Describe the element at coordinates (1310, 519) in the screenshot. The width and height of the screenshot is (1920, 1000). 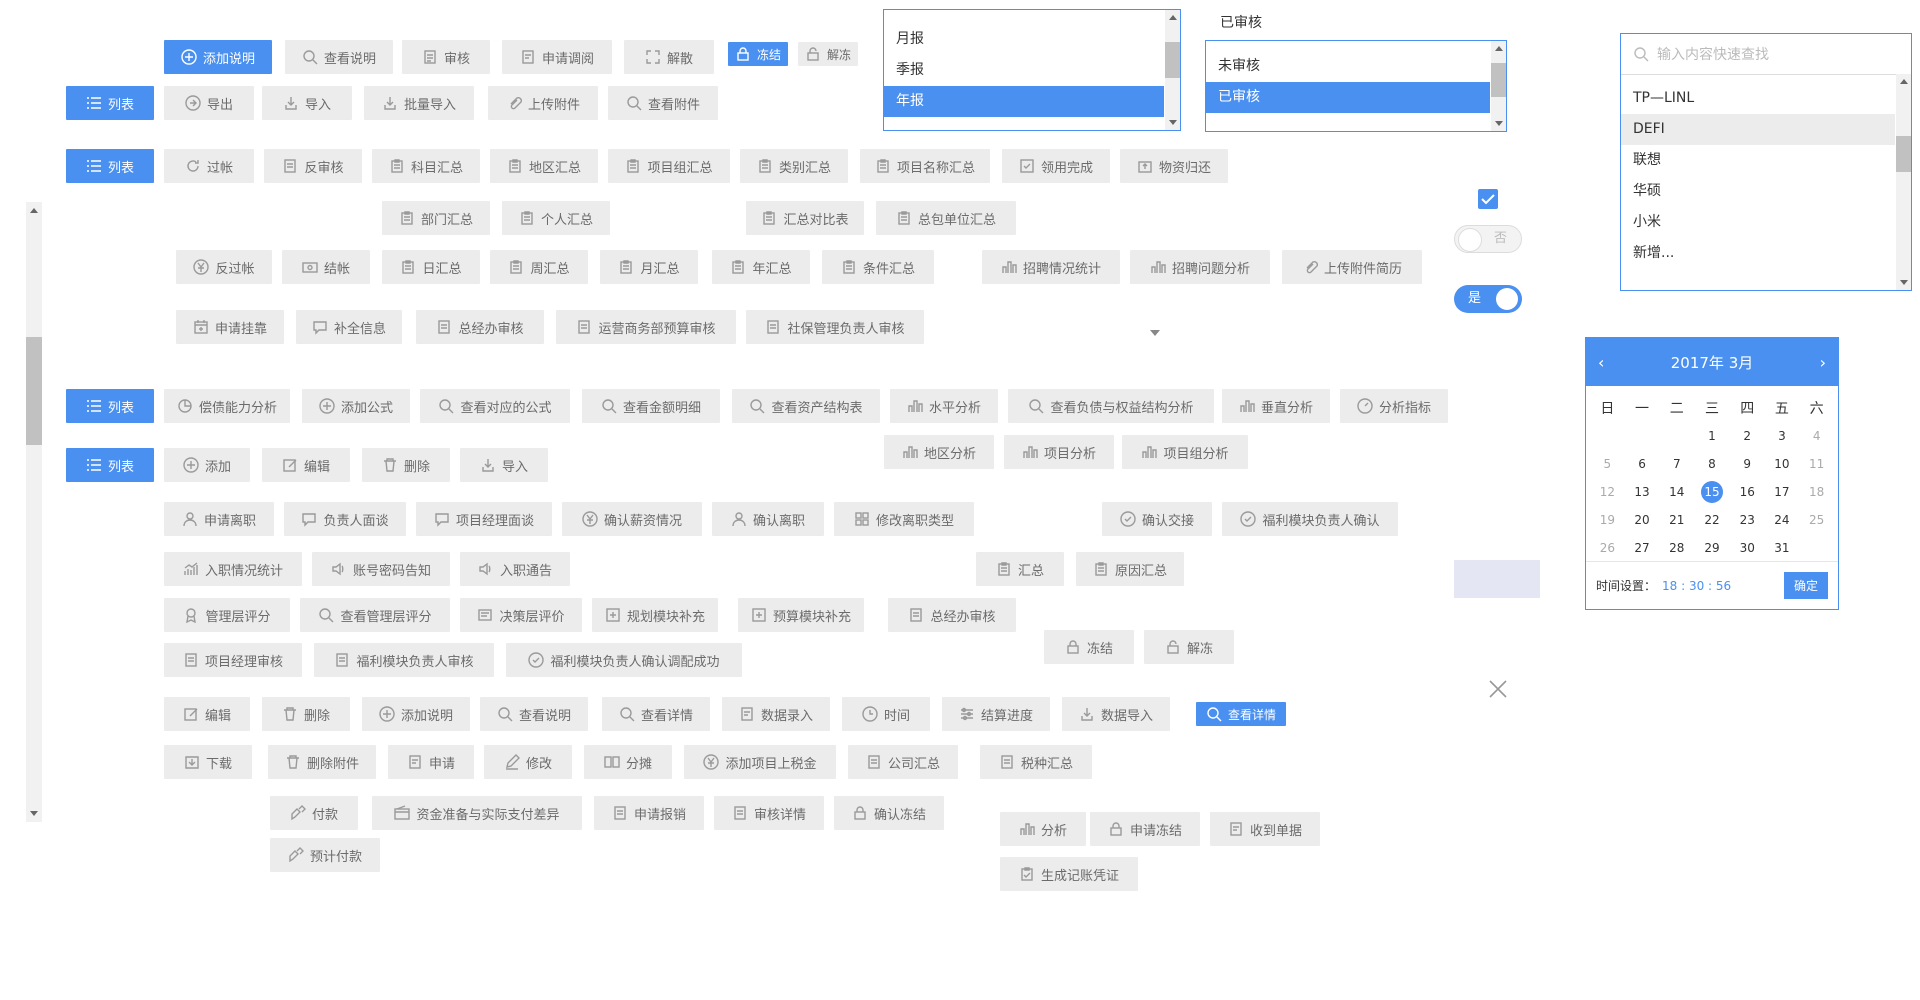
I see `welfare-confirm-button: 福利模块负责人确认` at that location.